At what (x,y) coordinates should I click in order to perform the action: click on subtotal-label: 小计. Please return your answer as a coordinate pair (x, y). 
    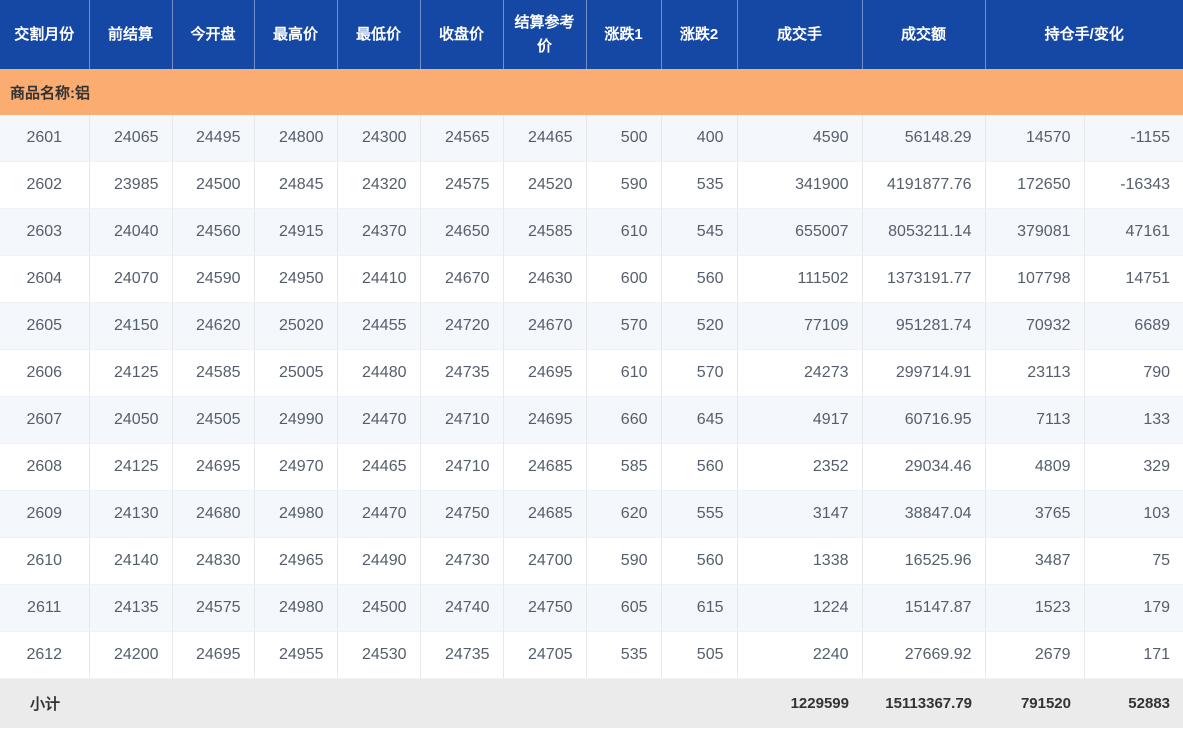
    Looking at the image, I should click on (44, 703).